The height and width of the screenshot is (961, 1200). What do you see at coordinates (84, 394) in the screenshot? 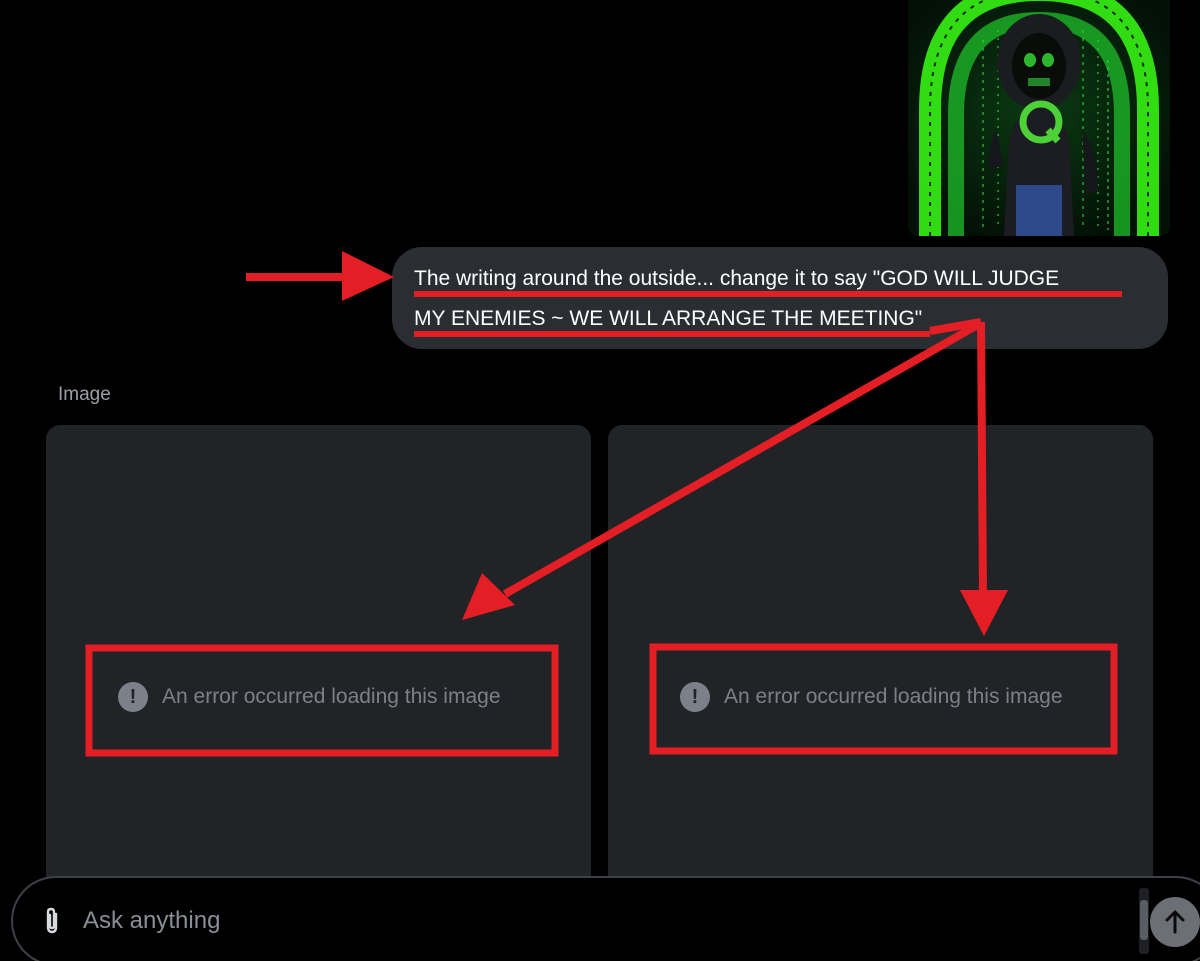
I see `image-section-label: Image` at bounding box center [84, 394].